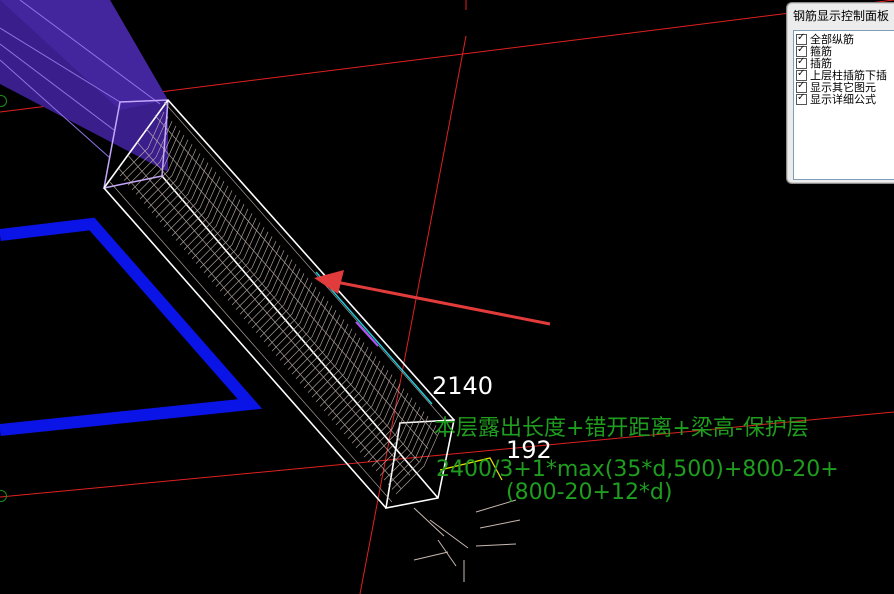  Describe the element at coordinates (131, 326) in the screenshot. I see `slab-edge` at that location.